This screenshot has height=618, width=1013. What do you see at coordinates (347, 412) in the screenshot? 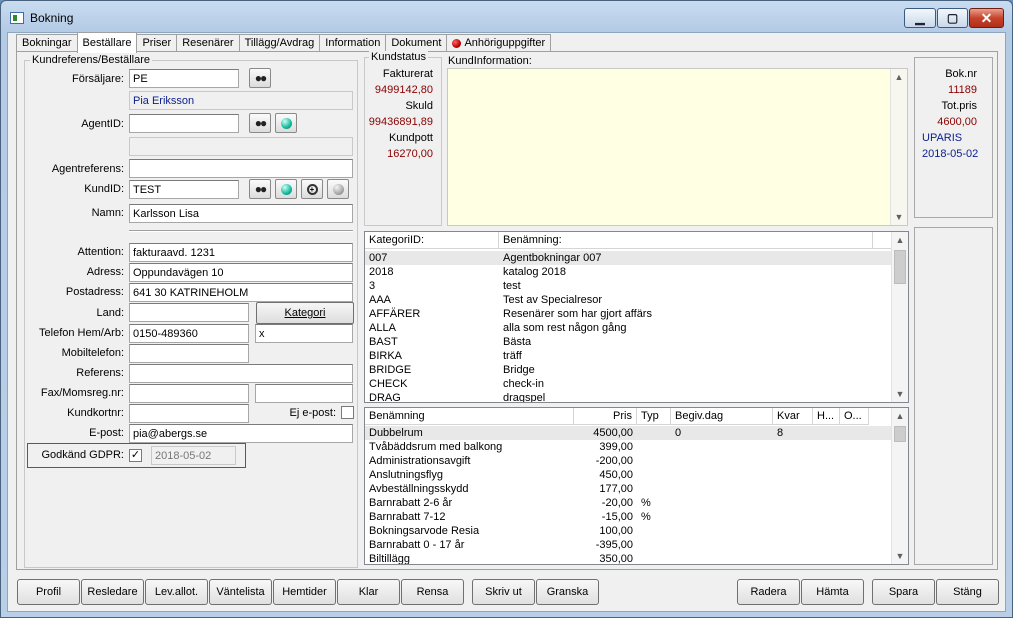
I see `no-email-checkbox` at bounding box center [347, 412].